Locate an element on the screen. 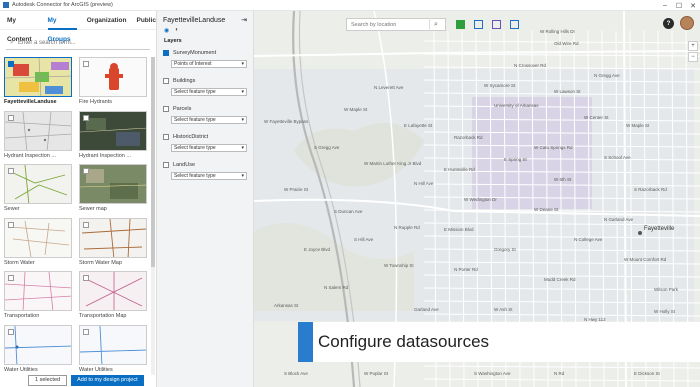 This screenshot has width=700, height=387. tab-public: Public is located at coordinates (146, 20).